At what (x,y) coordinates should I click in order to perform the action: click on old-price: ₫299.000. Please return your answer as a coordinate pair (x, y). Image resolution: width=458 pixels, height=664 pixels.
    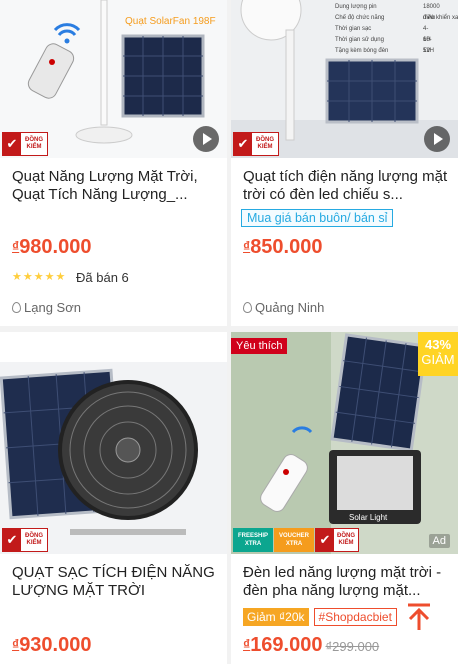
    Looking at the image, I should click on (352, 646).